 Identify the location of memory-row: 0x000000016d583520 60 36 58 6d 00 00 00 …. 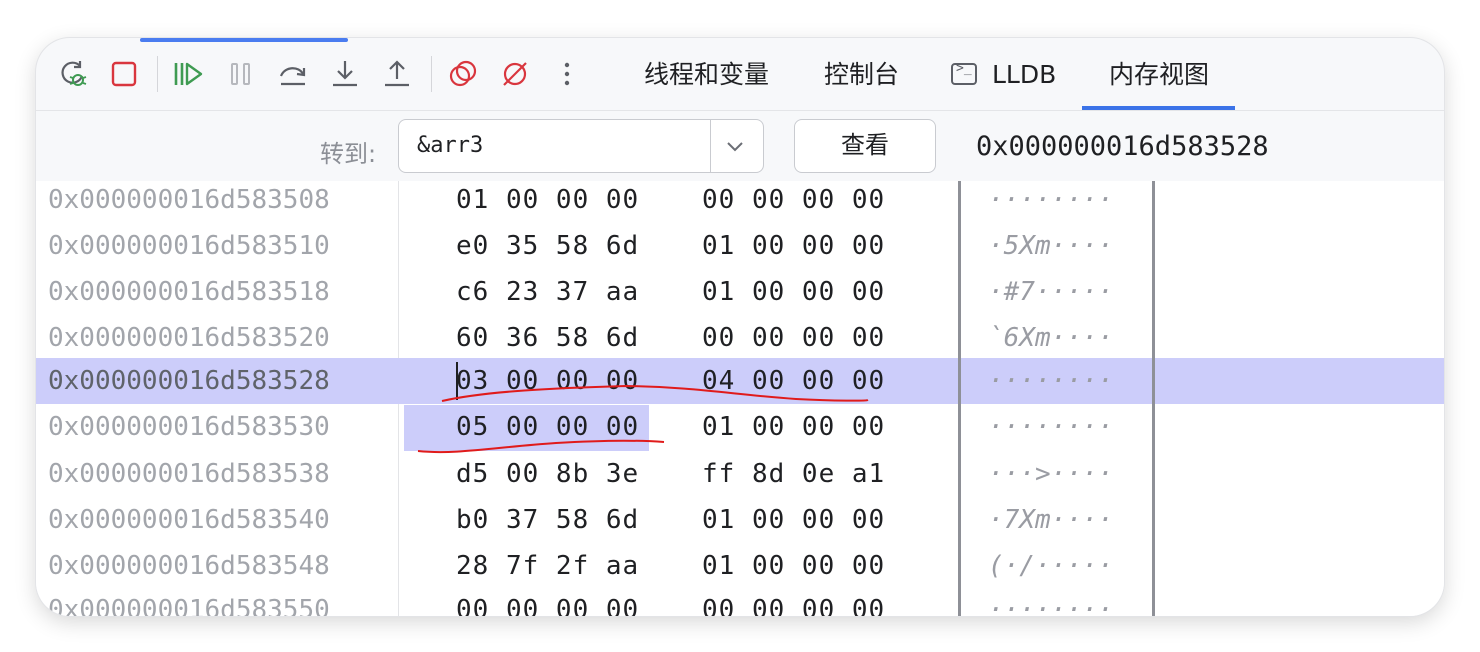
(740, 338).